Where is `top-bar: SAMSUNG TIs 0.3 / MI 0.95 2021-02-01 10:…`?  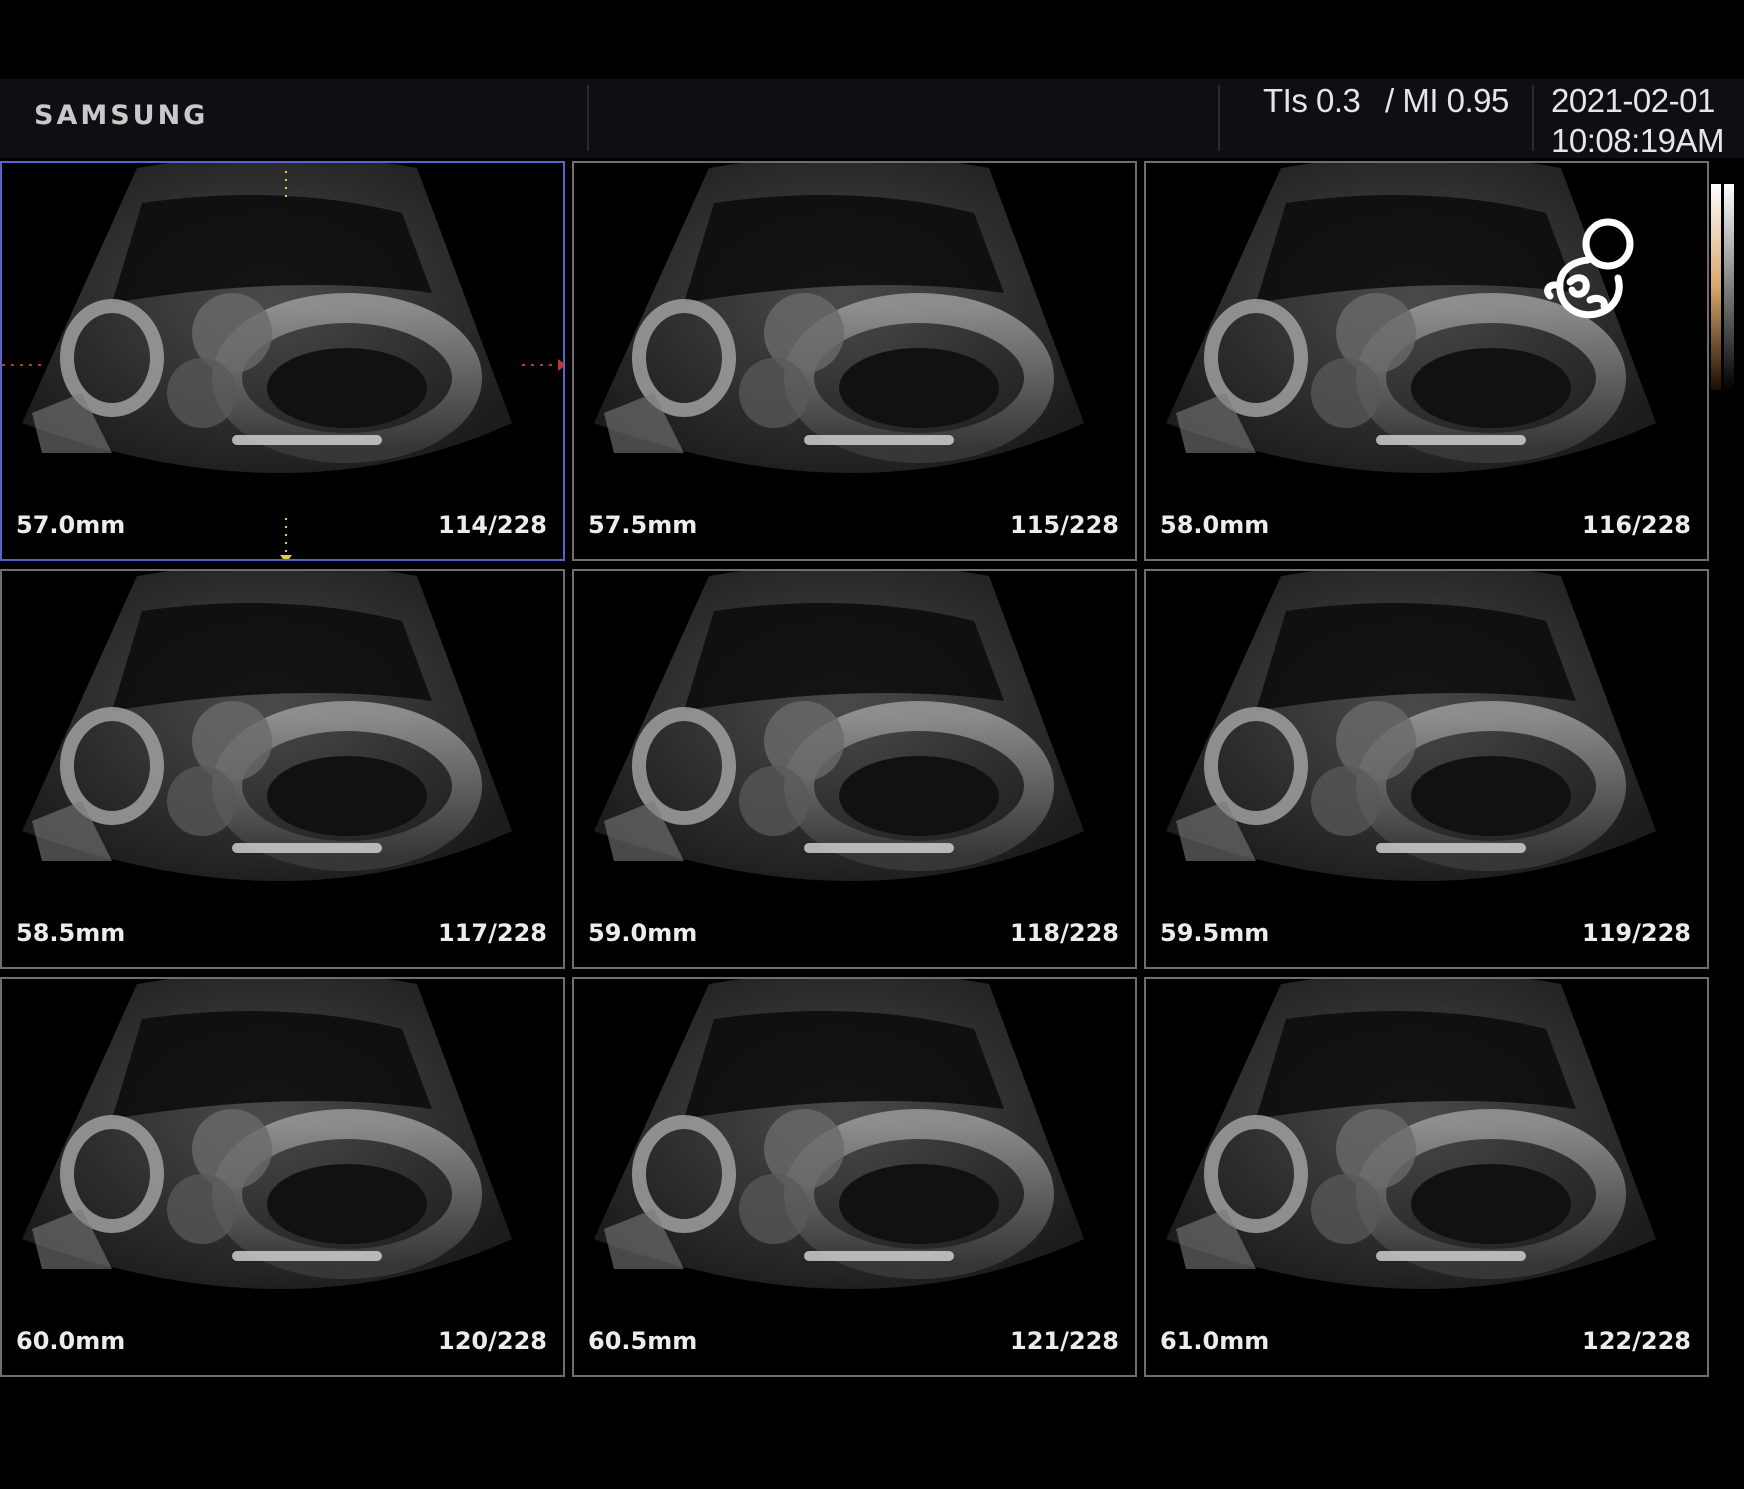
top-bar: SAMSUNG TIs 0.3 / MI 0.95 2021-02-01 10:… is located at coordinates (872, 119).